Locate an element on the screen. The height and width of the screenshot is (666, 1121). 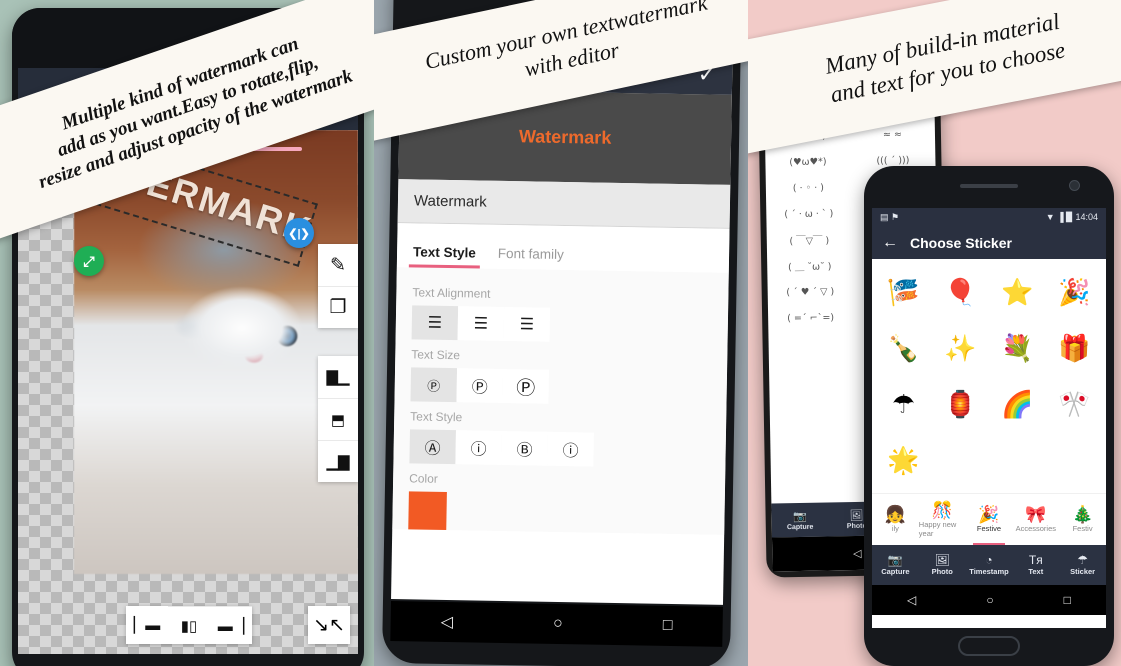
status-bar-time-2: 14:03 is located at coordinates (710, 44).